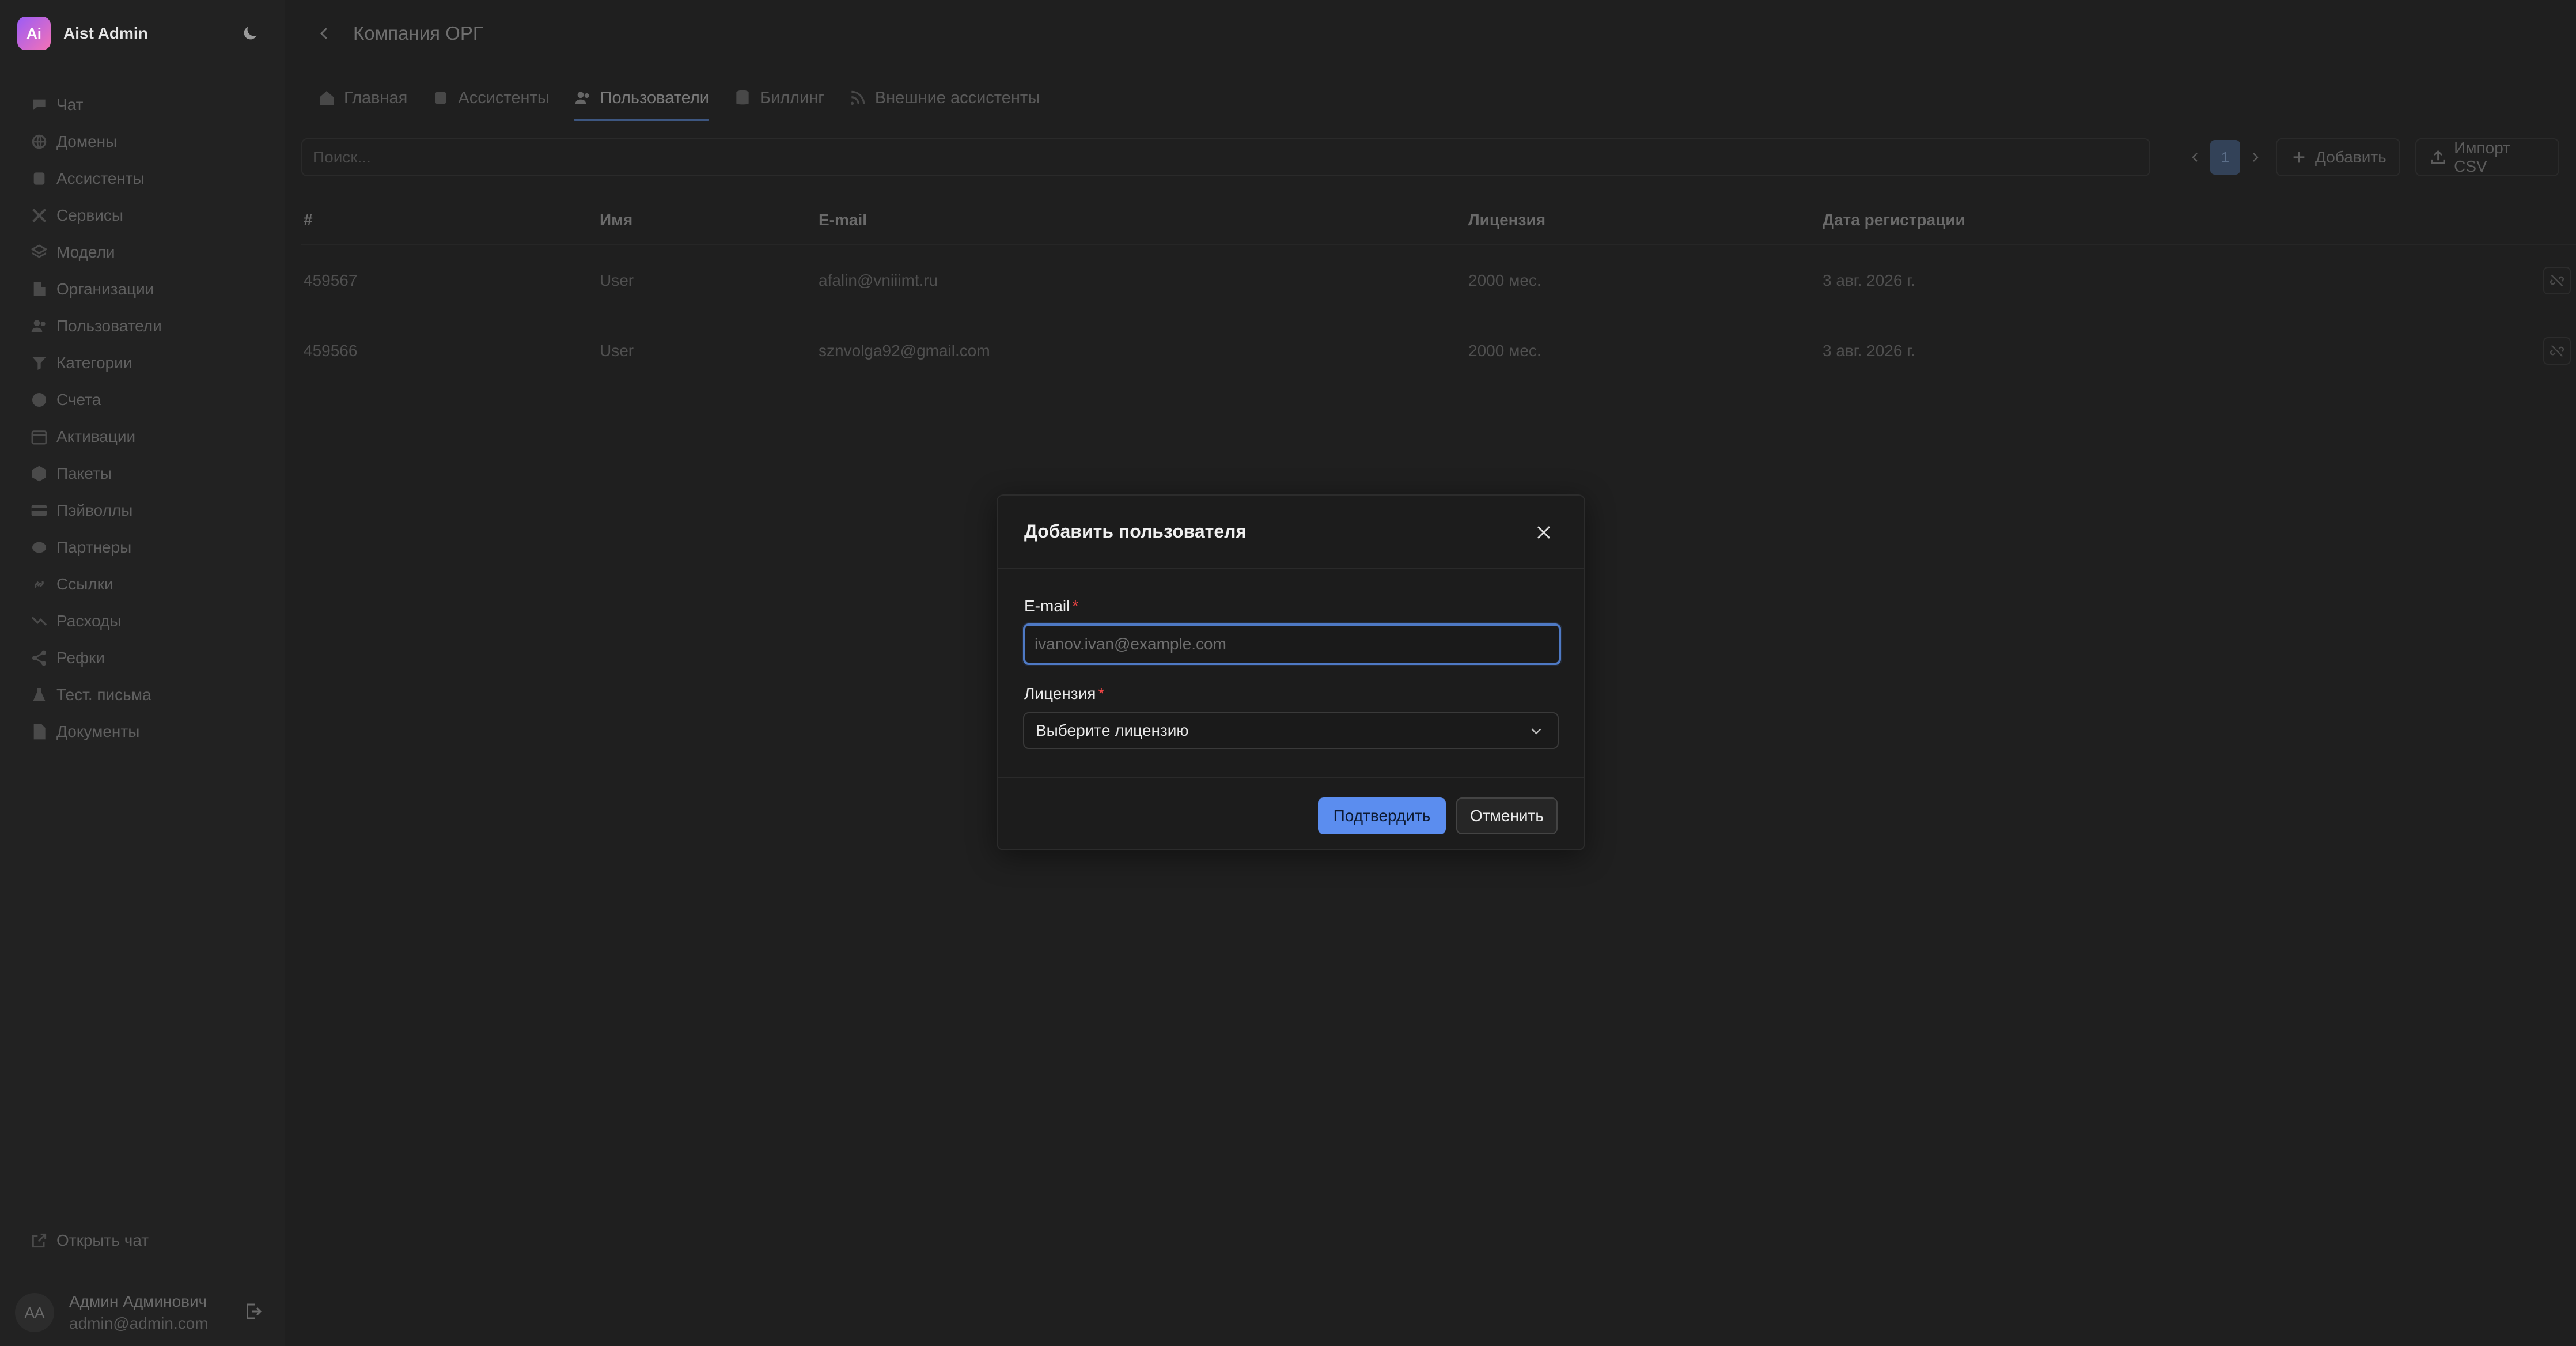 The image size is (2576, 1346). I want to click on email-field-label: E-mail *, so click(1051, 606).